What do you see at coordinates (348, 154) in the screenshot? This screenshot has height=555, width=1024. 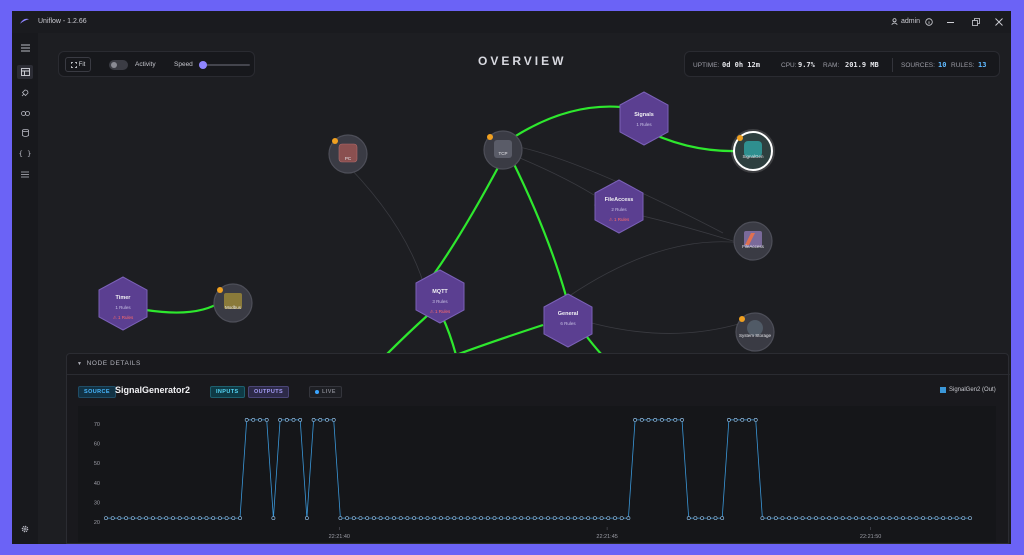 I see `source-node-pc: PC` at bounding box center [348, 154].